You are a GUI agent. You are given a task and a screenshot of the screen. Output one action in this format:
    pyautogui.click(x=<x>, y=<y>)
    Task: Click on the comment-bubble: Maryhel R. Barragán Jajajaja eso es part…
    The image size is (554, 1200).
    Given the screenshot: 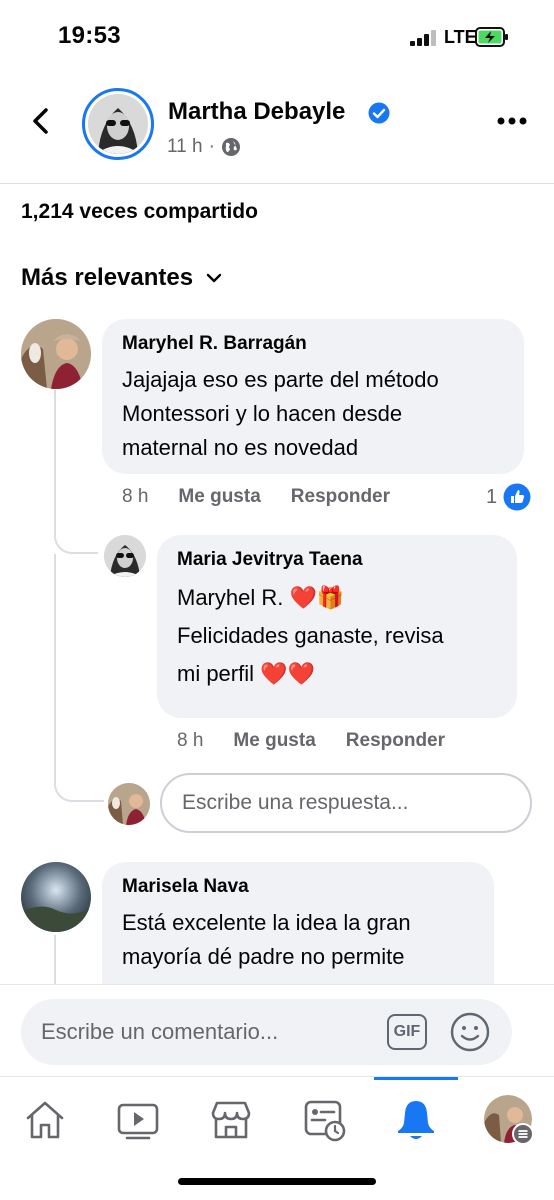 What is the action you would take?
    pyautogui.click(x=313, y=396)
    